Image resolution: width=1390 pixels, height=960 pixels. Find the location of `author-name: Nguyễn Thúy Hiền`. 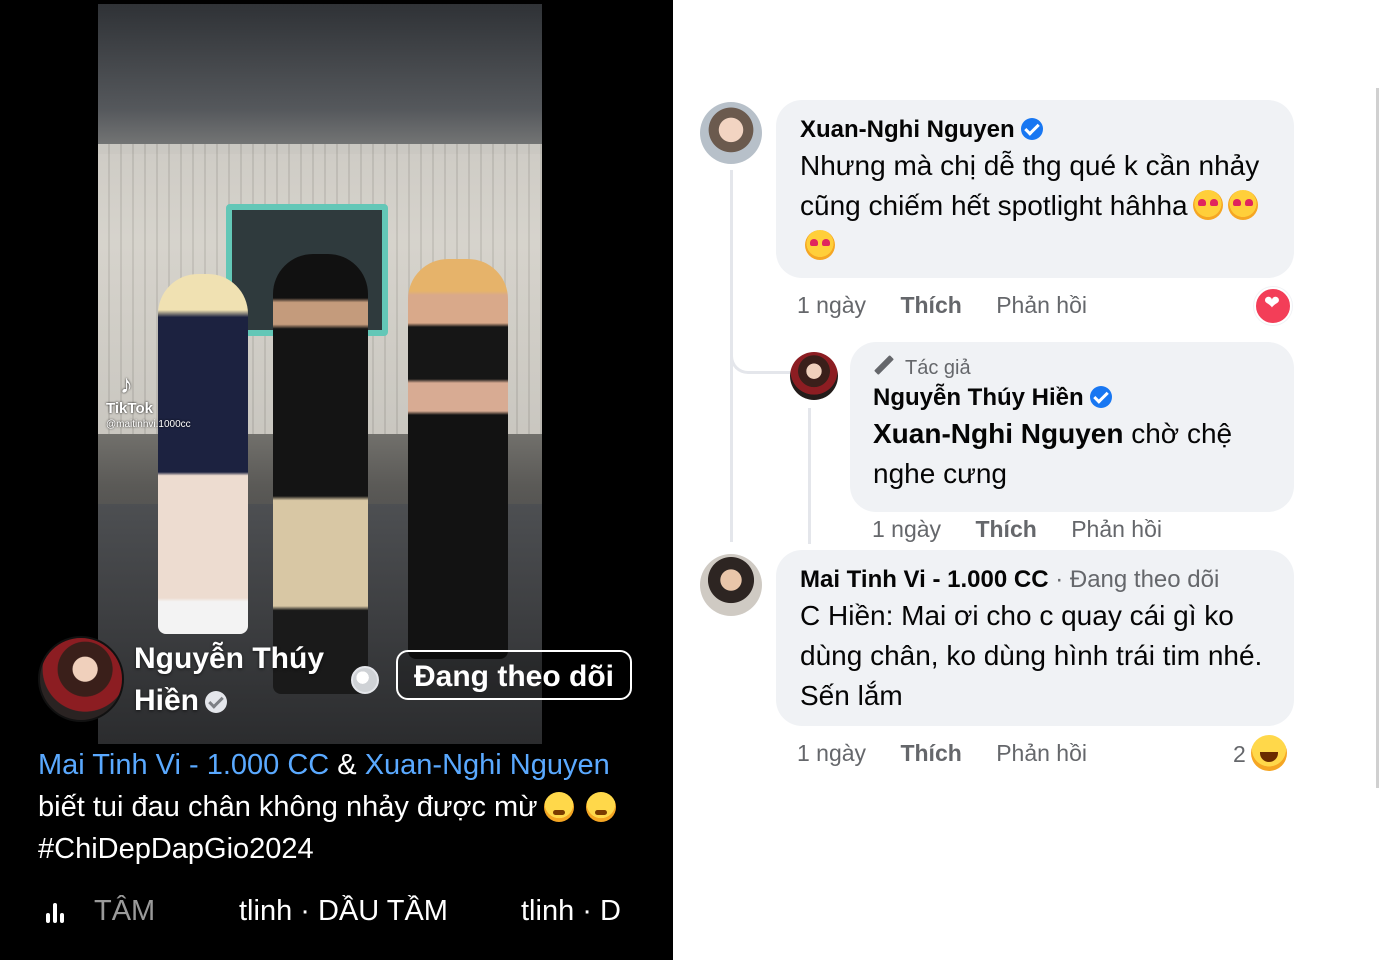

author-name: Nguyễn Thúy Hiền is located at coordinates (229, 679).